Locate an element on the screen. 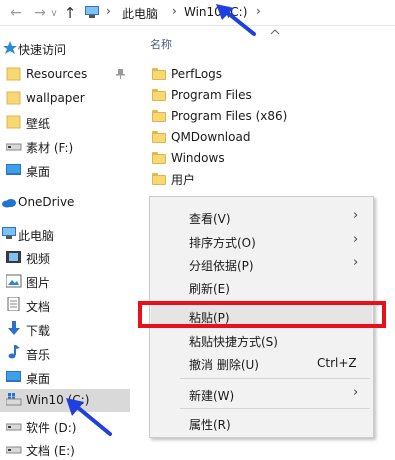 The image size is (395, 460). nav-item-wallpaper: wallpaper is located at coordinates (65, 98).